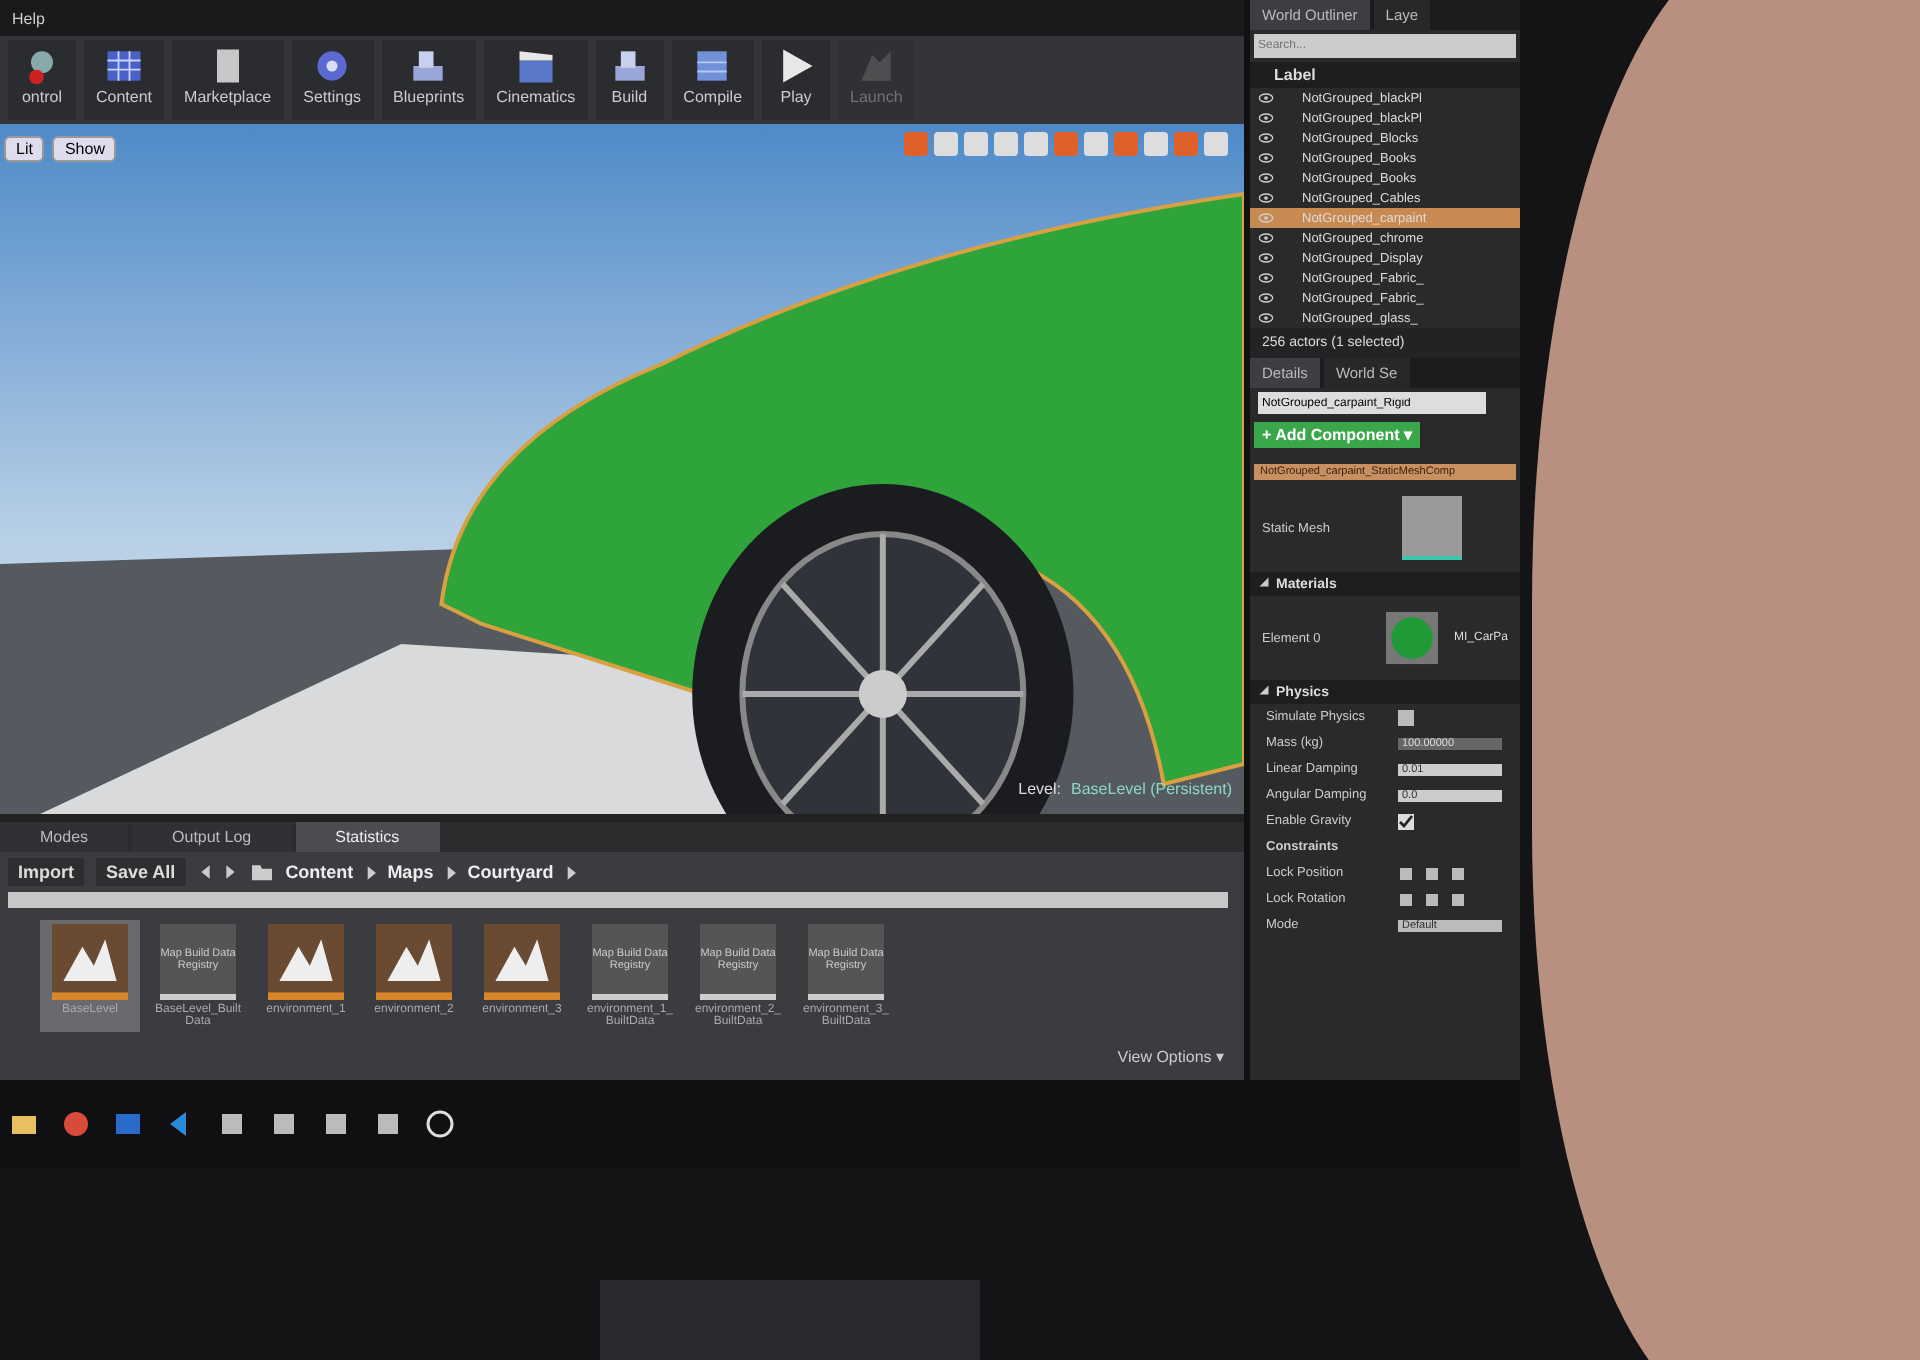 Image resolution: width=1920 pixels, height=1360 pixels. I want to click on panel-tab: Modes, so click(64, 837).